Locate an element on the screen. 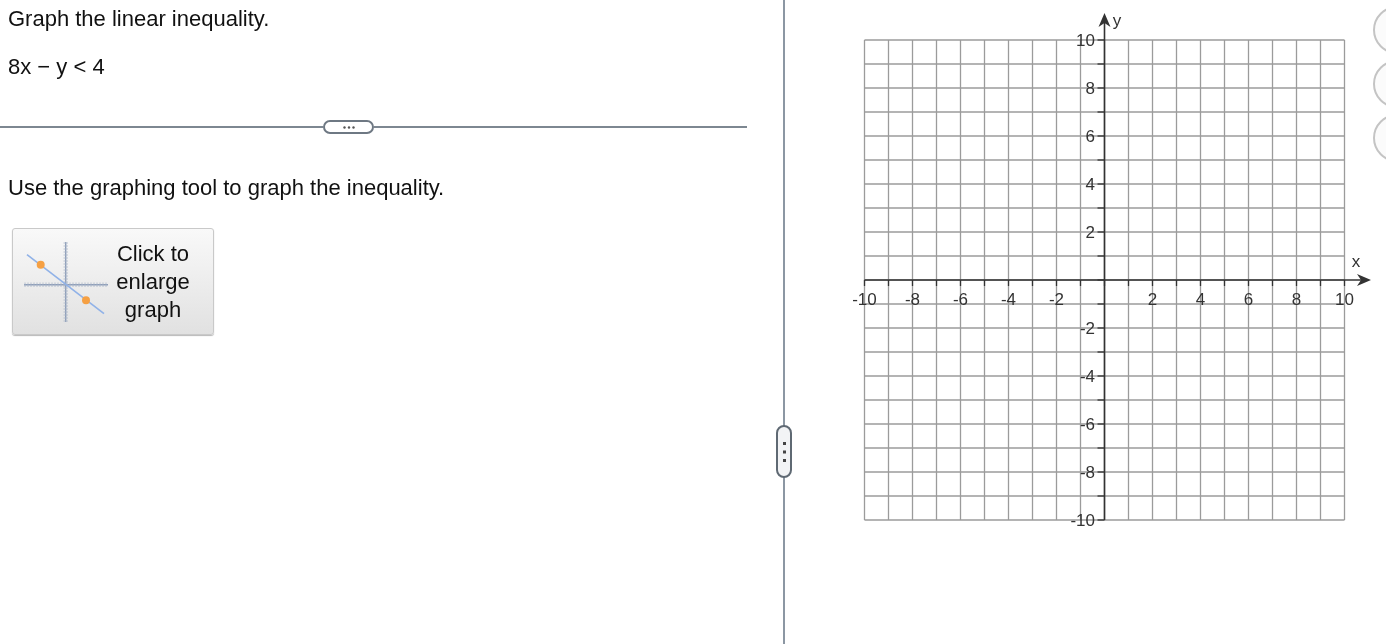 The height and width of the screenshot is (644, 1386). y-axis-label: y is located at coordinates (1117, 20).